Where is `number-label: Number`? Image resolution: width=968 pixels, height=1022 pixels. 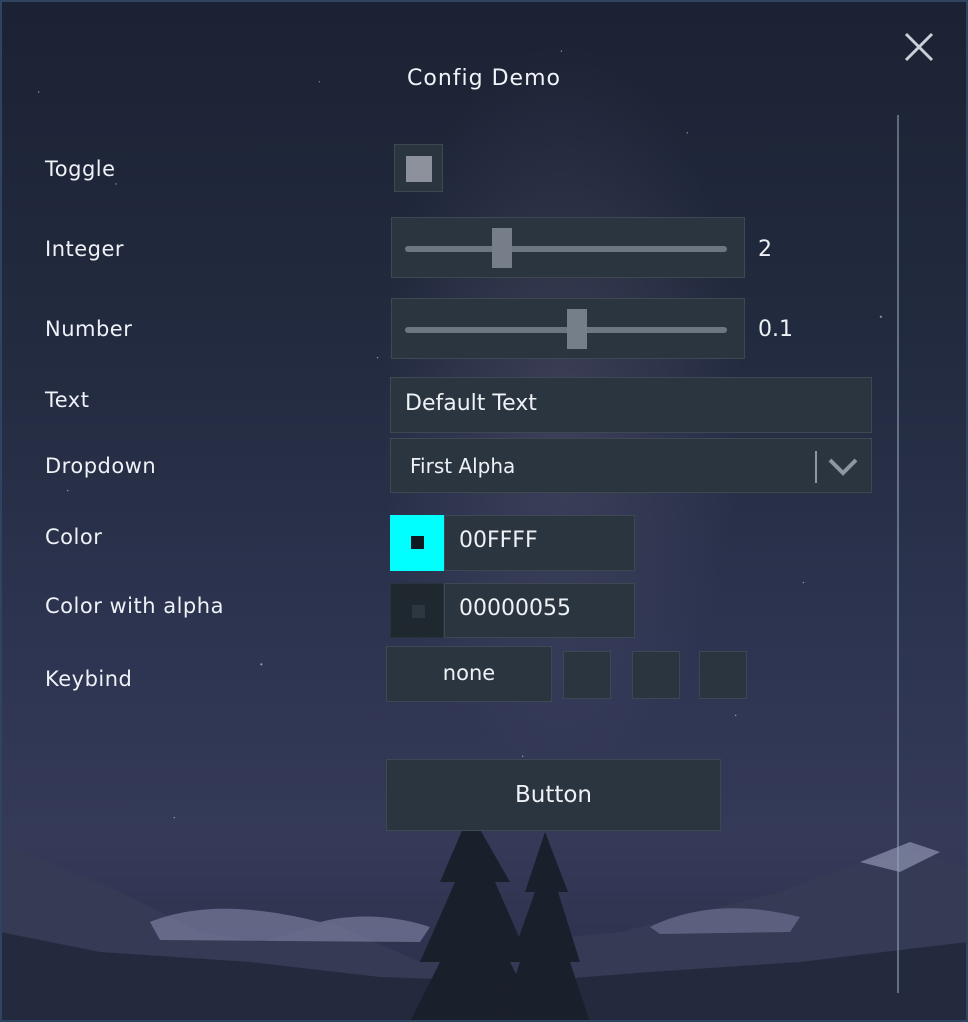 number-label: Number is located at coordinates (89, 329).